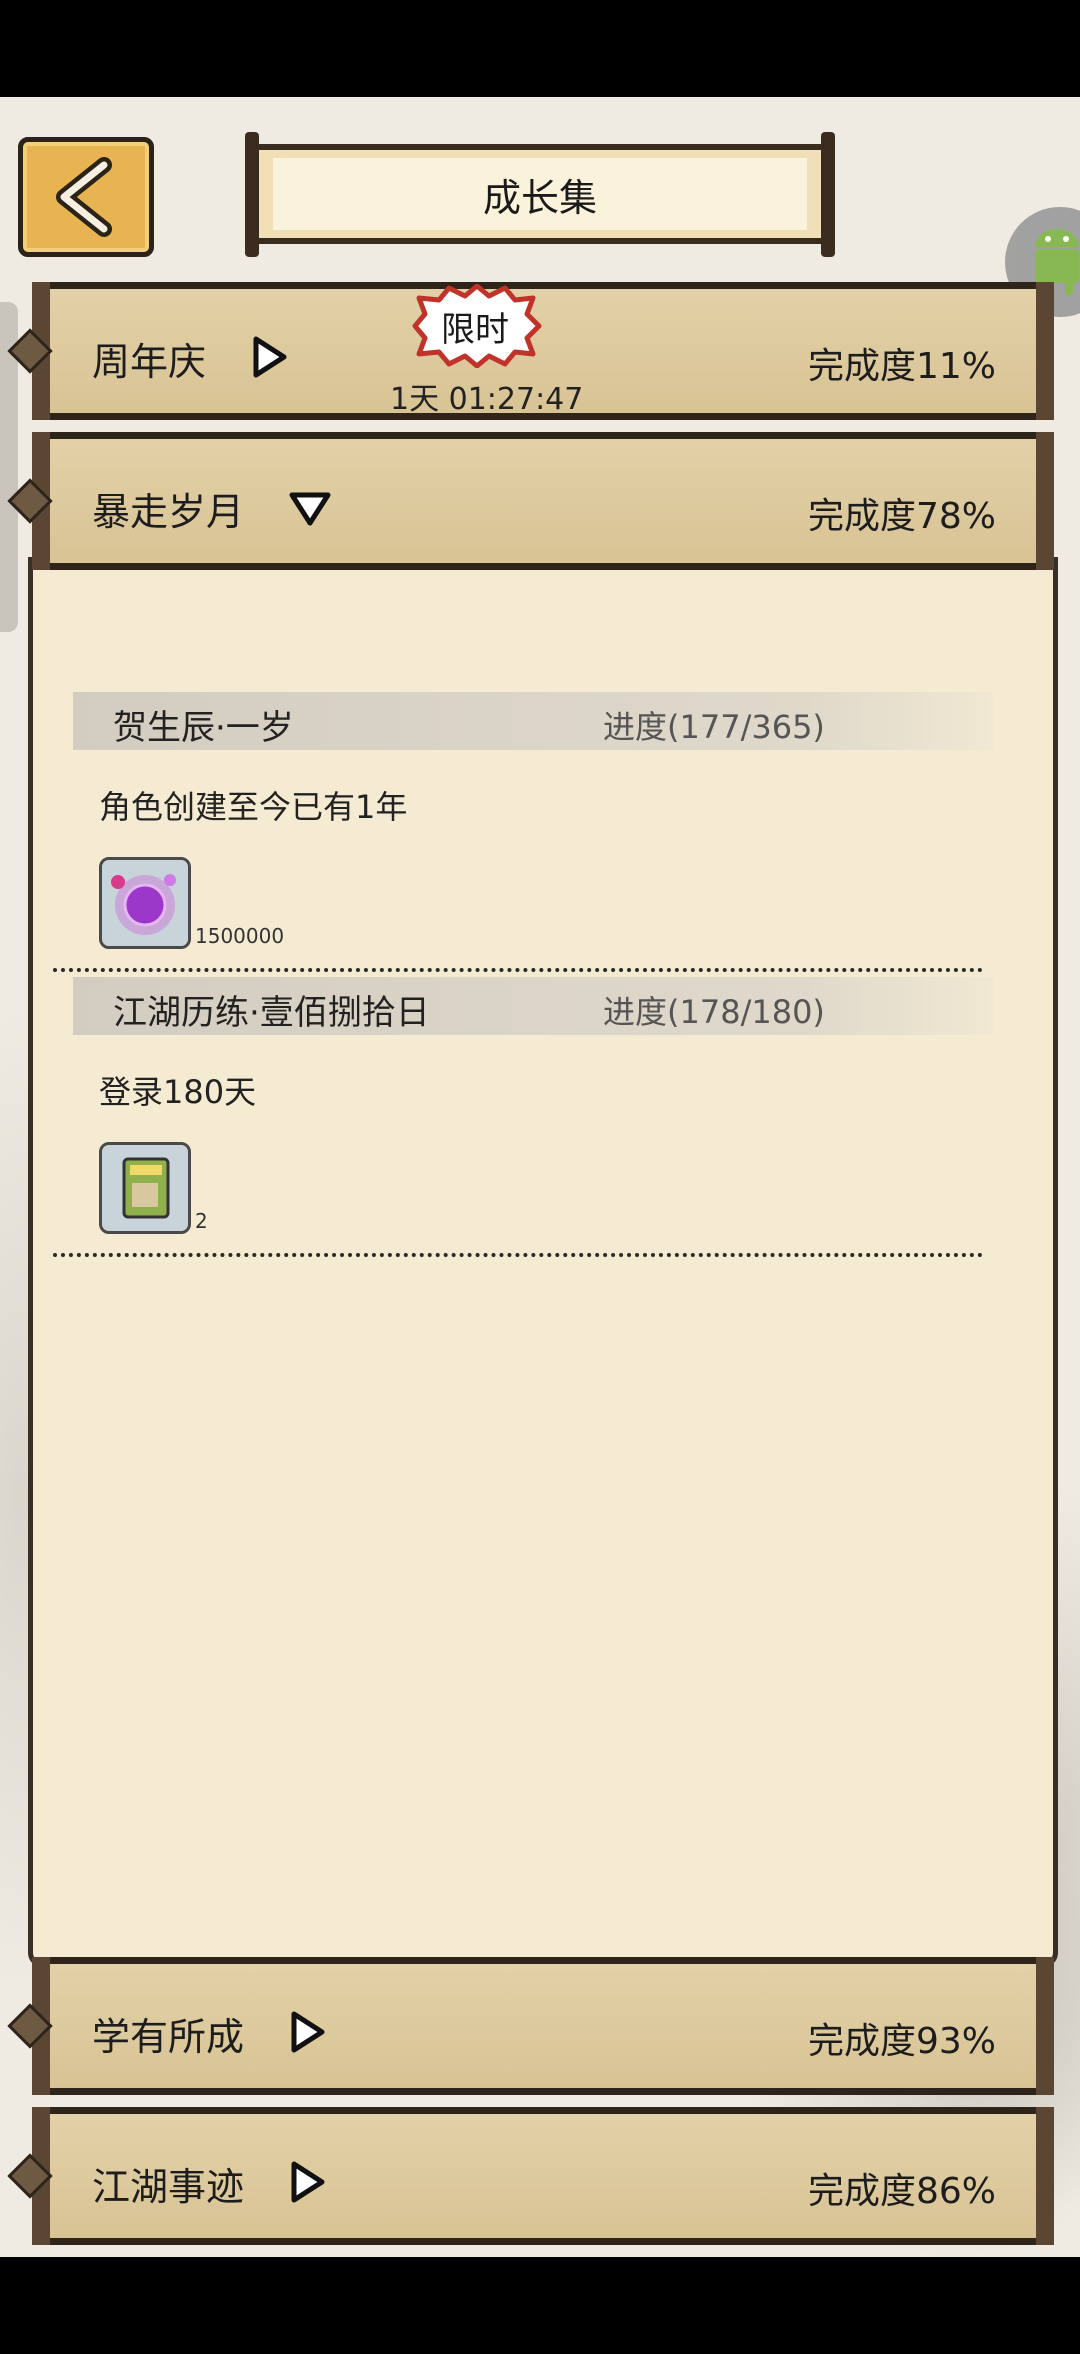 Image resolution: width=1080 pixels, height=2354 pixels. I want to click on countdown-timer: 1天 01:27:47, so click(487, 399).